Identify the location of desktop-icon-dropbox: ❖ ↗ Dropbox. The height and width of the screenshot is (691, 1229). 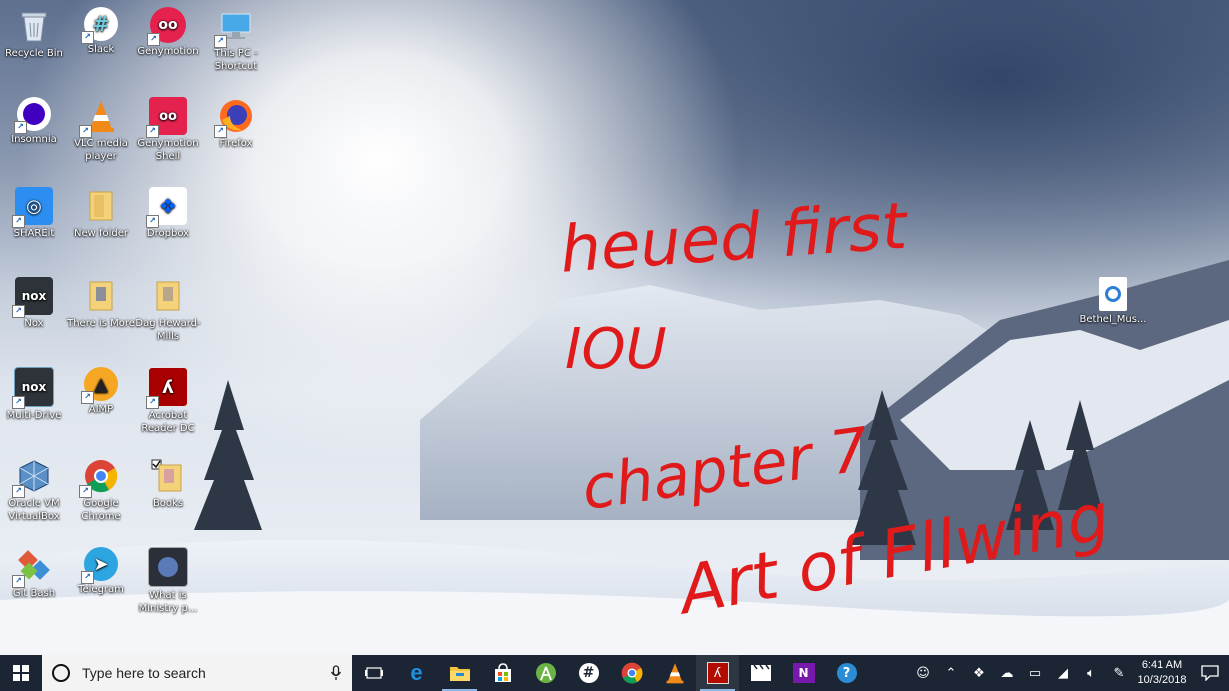
(168, 213).